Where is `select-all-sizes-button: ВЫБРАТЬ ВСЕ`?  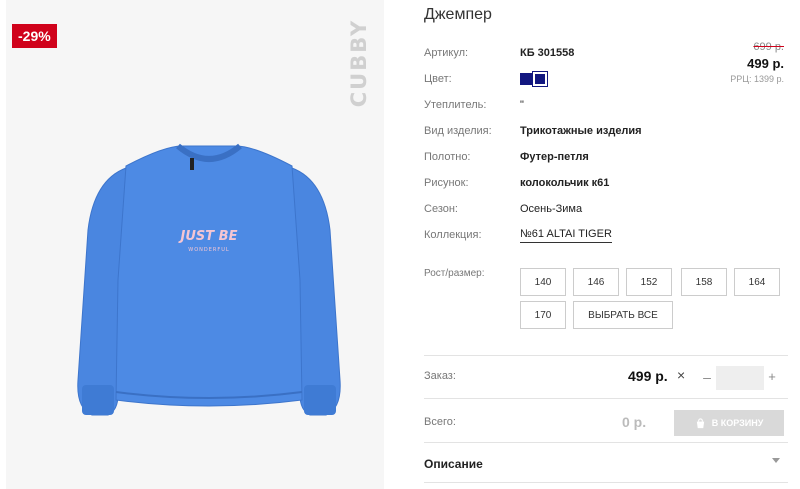
select-all-sizes-button: ВЫБРАТЬ ВСЕ is located at coordinates (623, 315).